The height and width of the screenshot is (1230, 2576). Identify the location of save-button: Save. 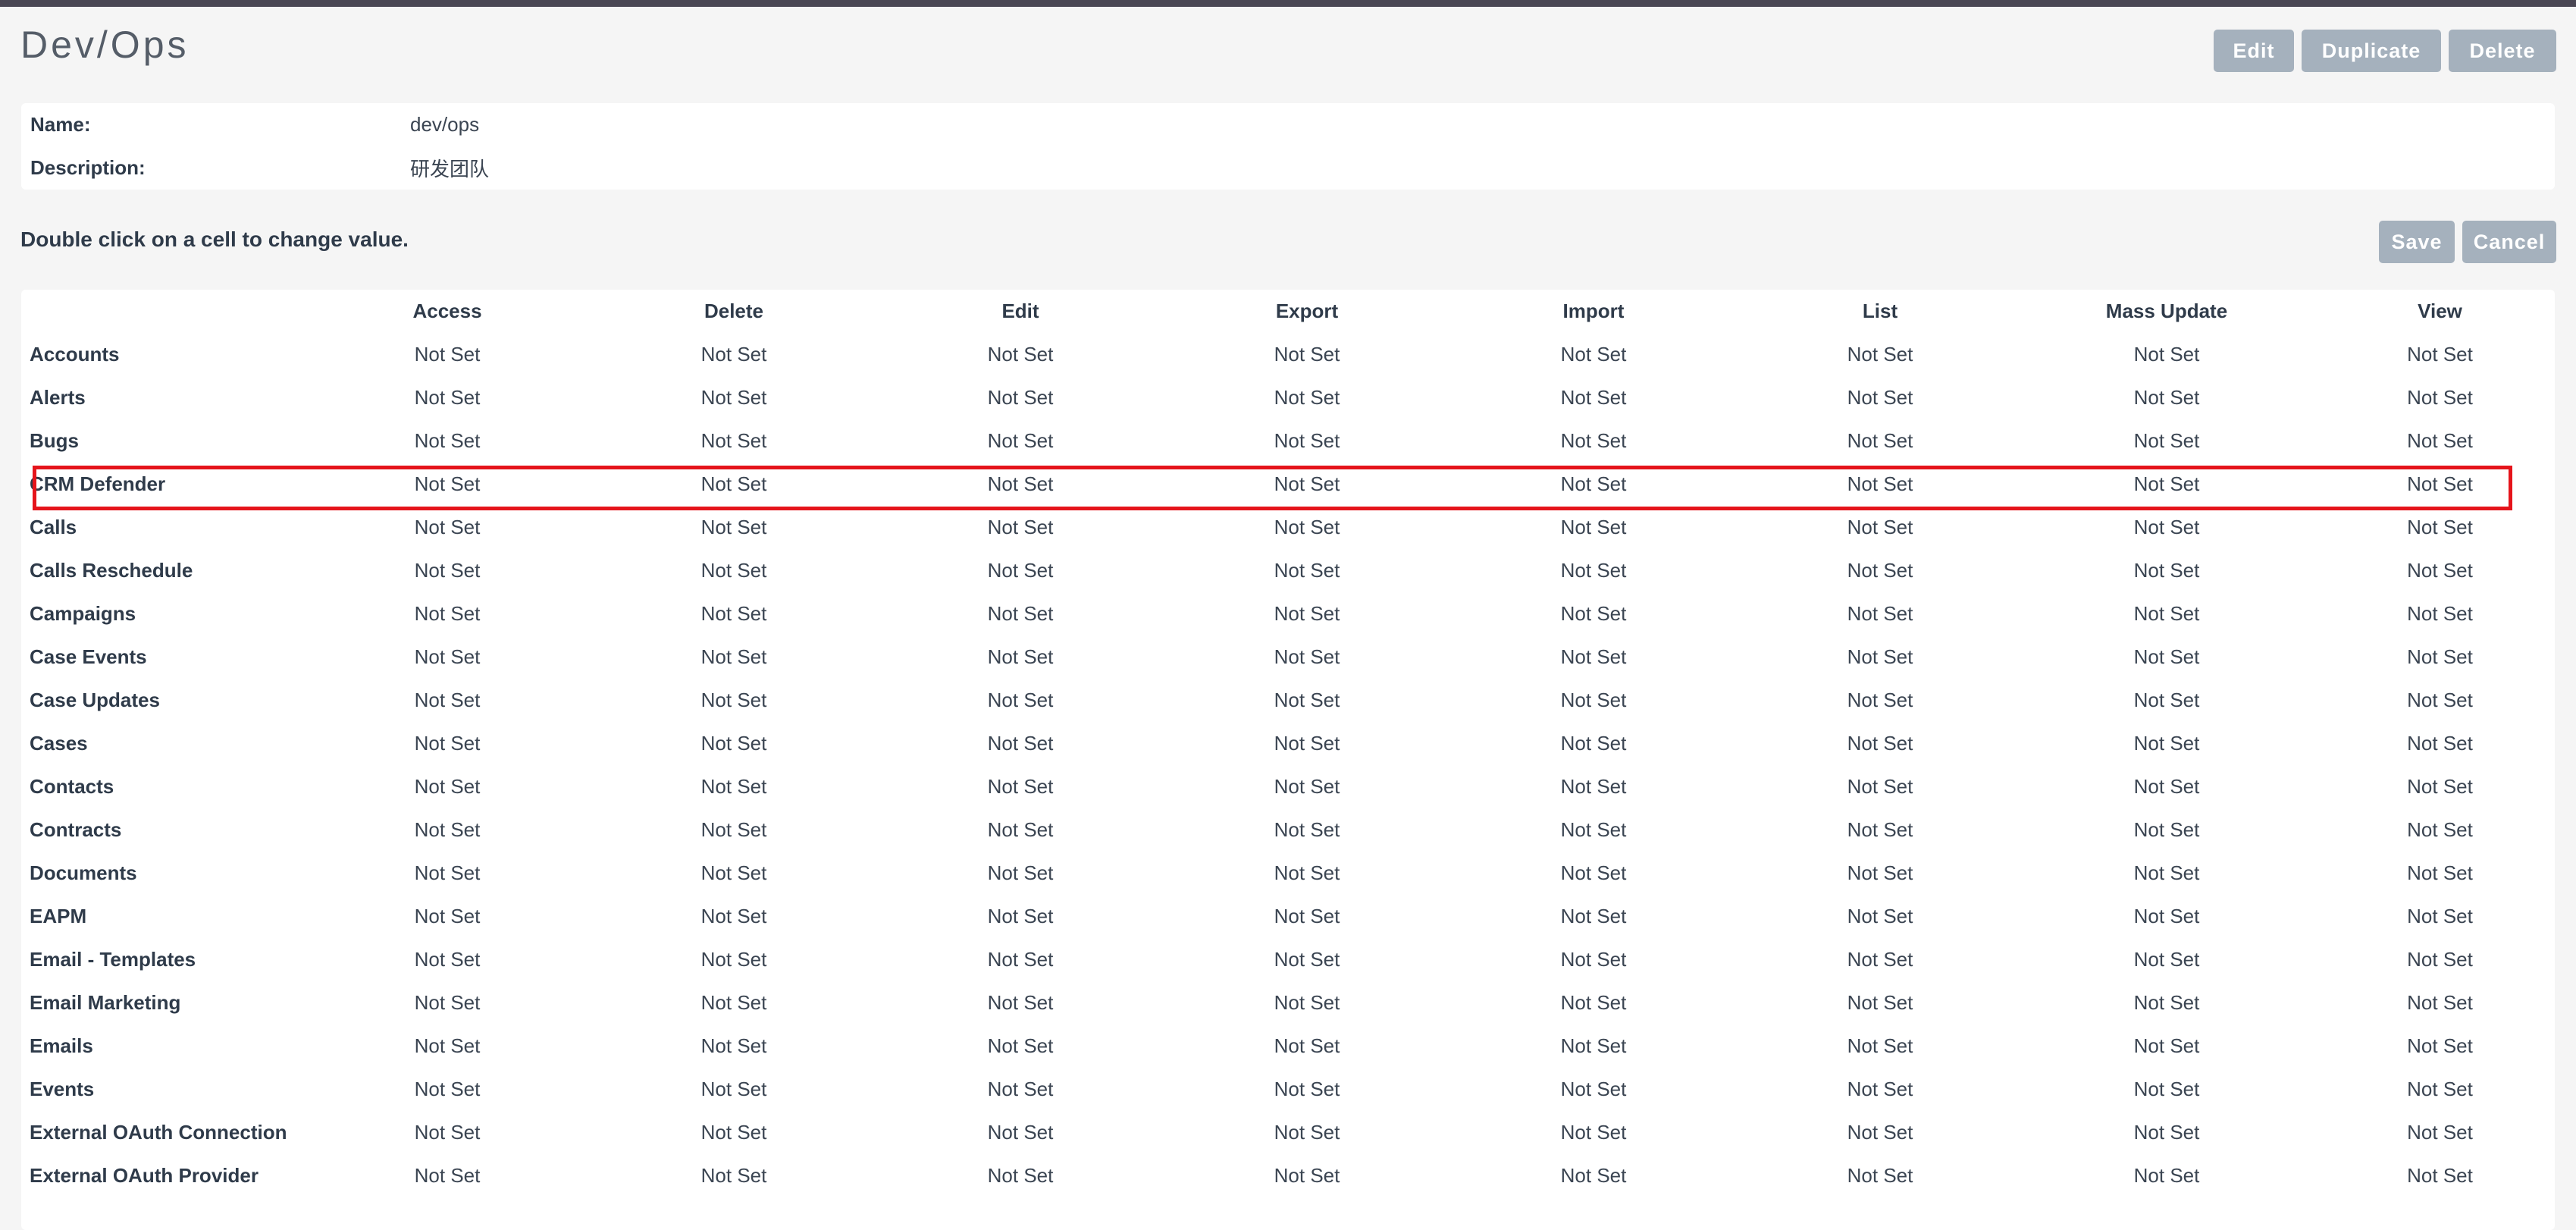
(2417, 242).